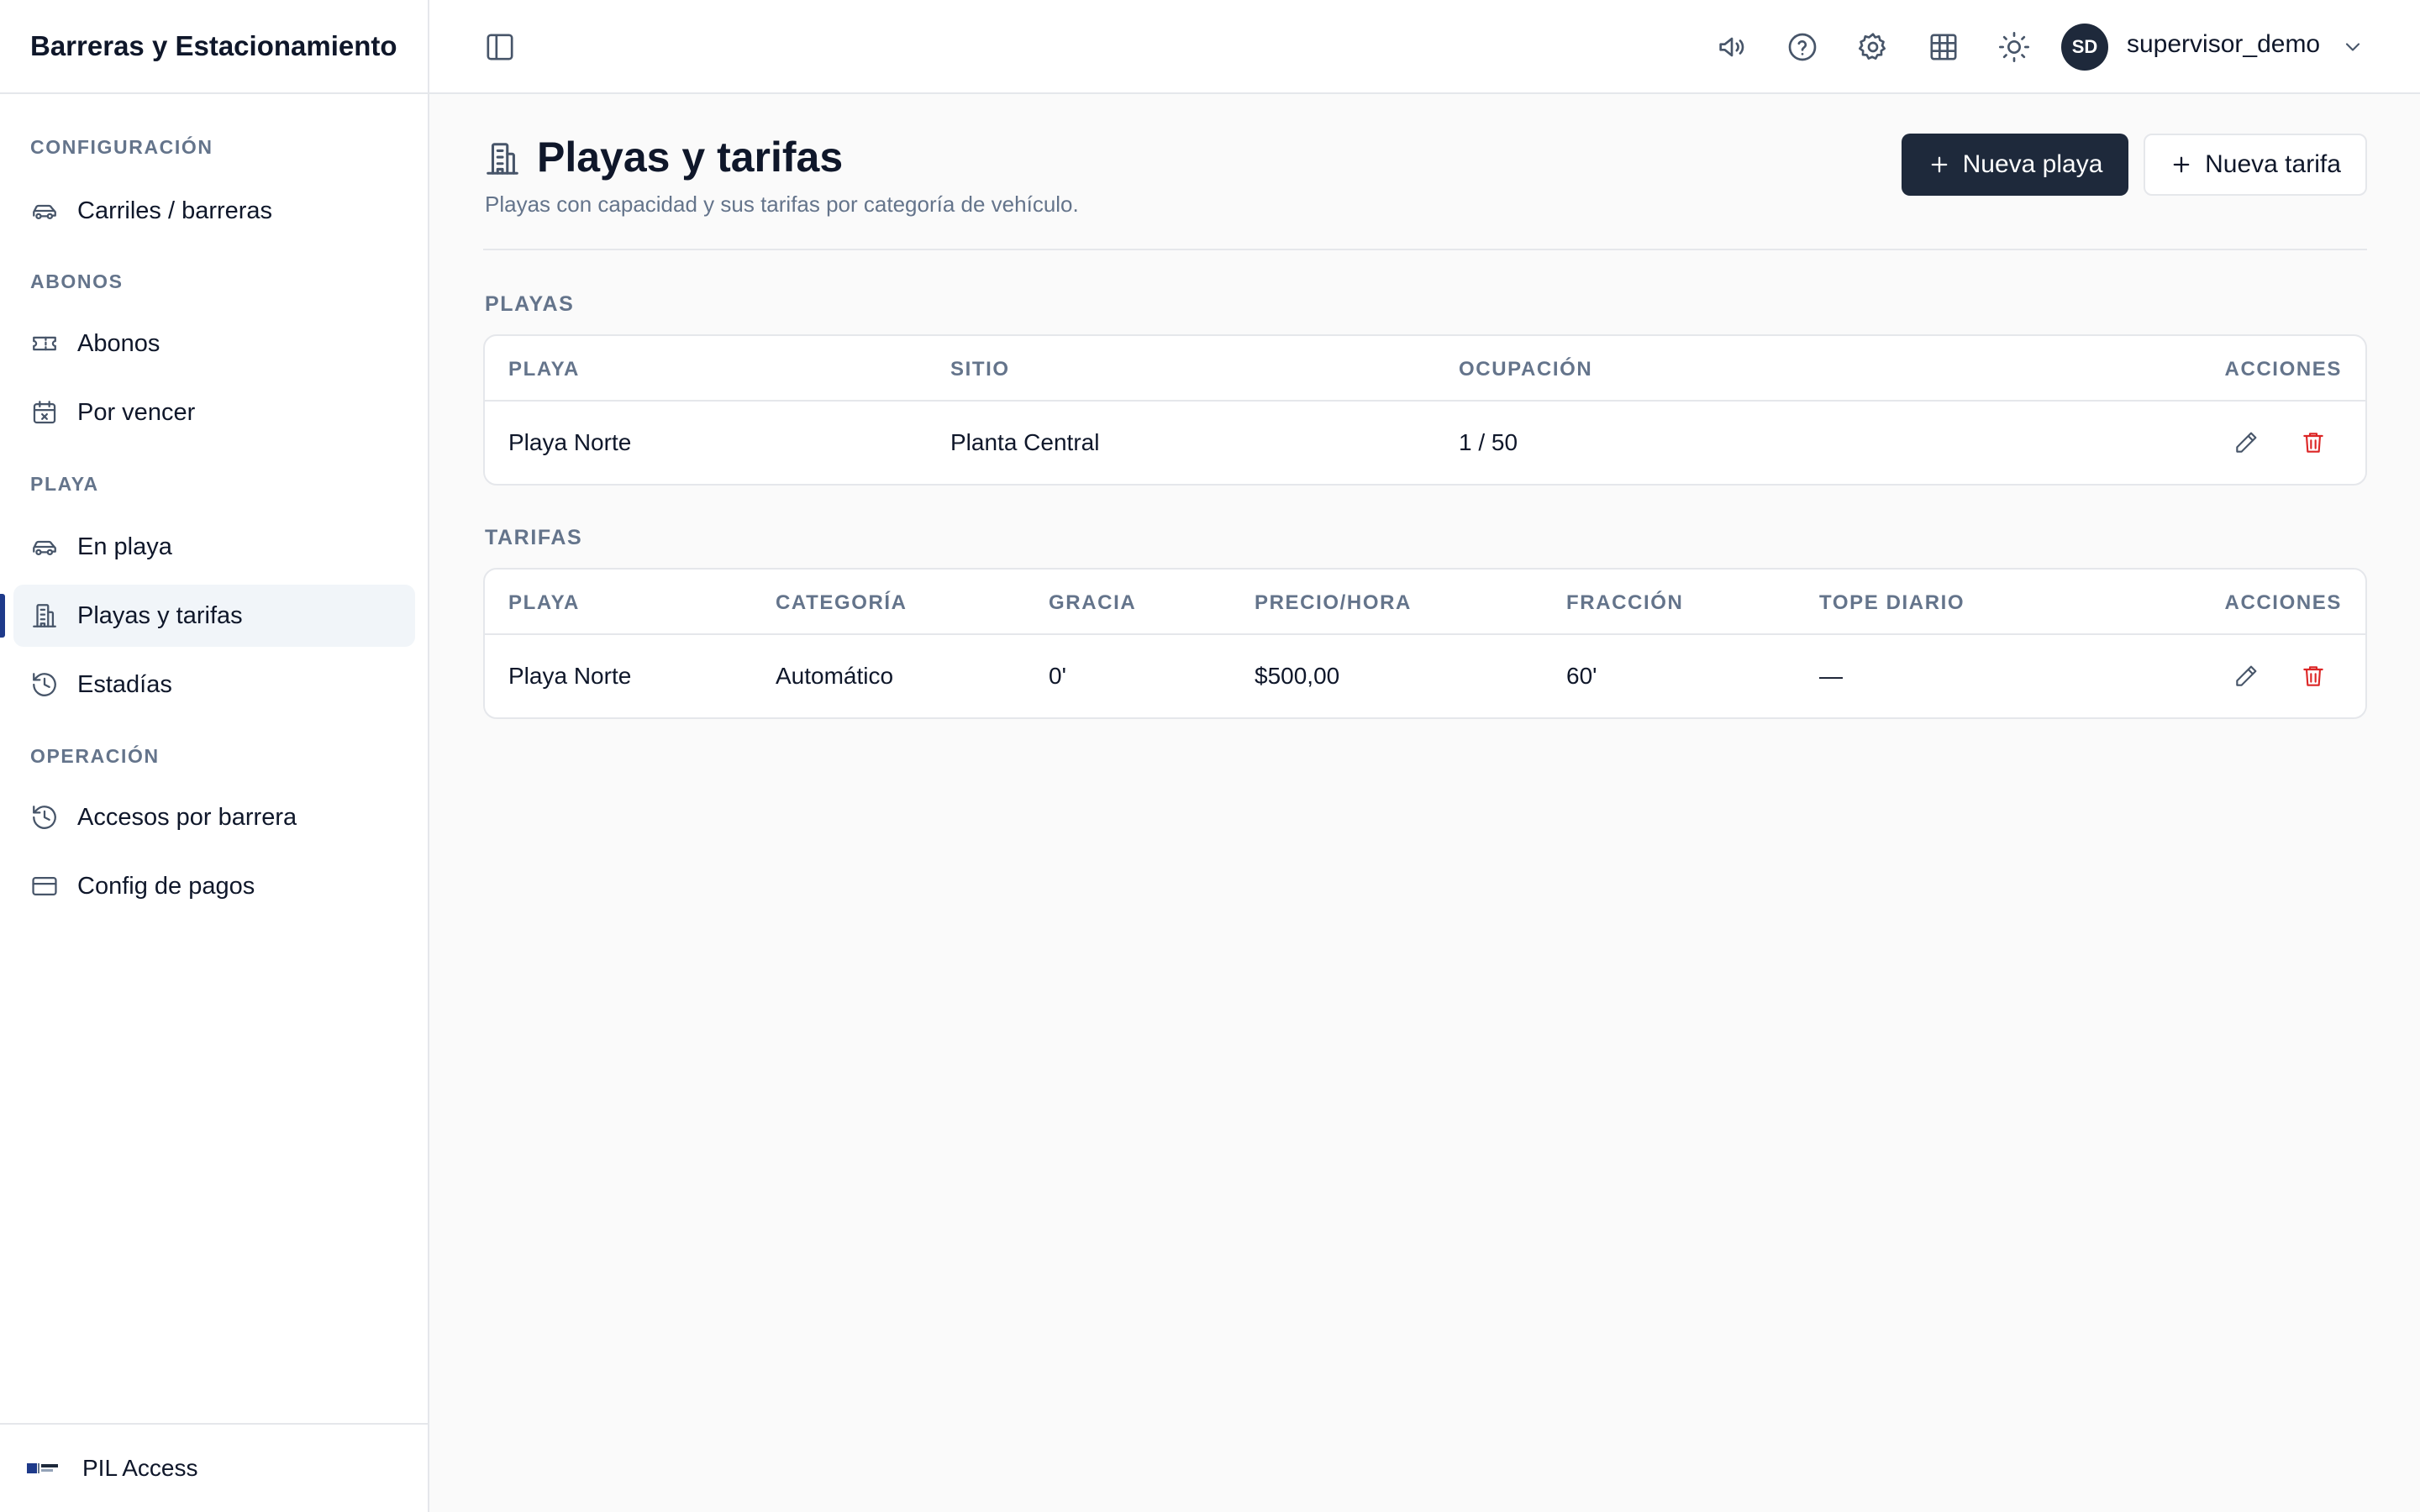 This screenshot has width=2420, height=1512. I want to click on column-header: OCUPACIÓN, so click(1526, 369).